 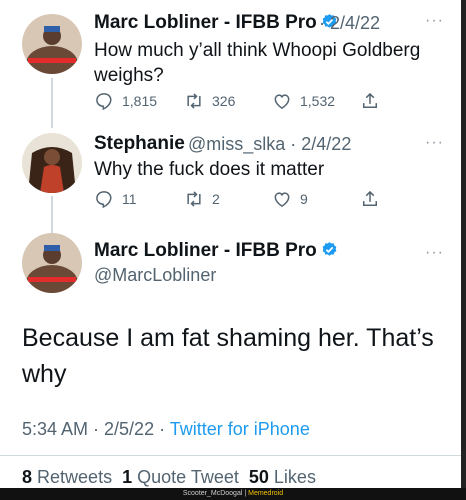 What do you see at coordinates (139, 199) in the screenshot?
I see `reply-button: 11` at bounding box center [139, 199].